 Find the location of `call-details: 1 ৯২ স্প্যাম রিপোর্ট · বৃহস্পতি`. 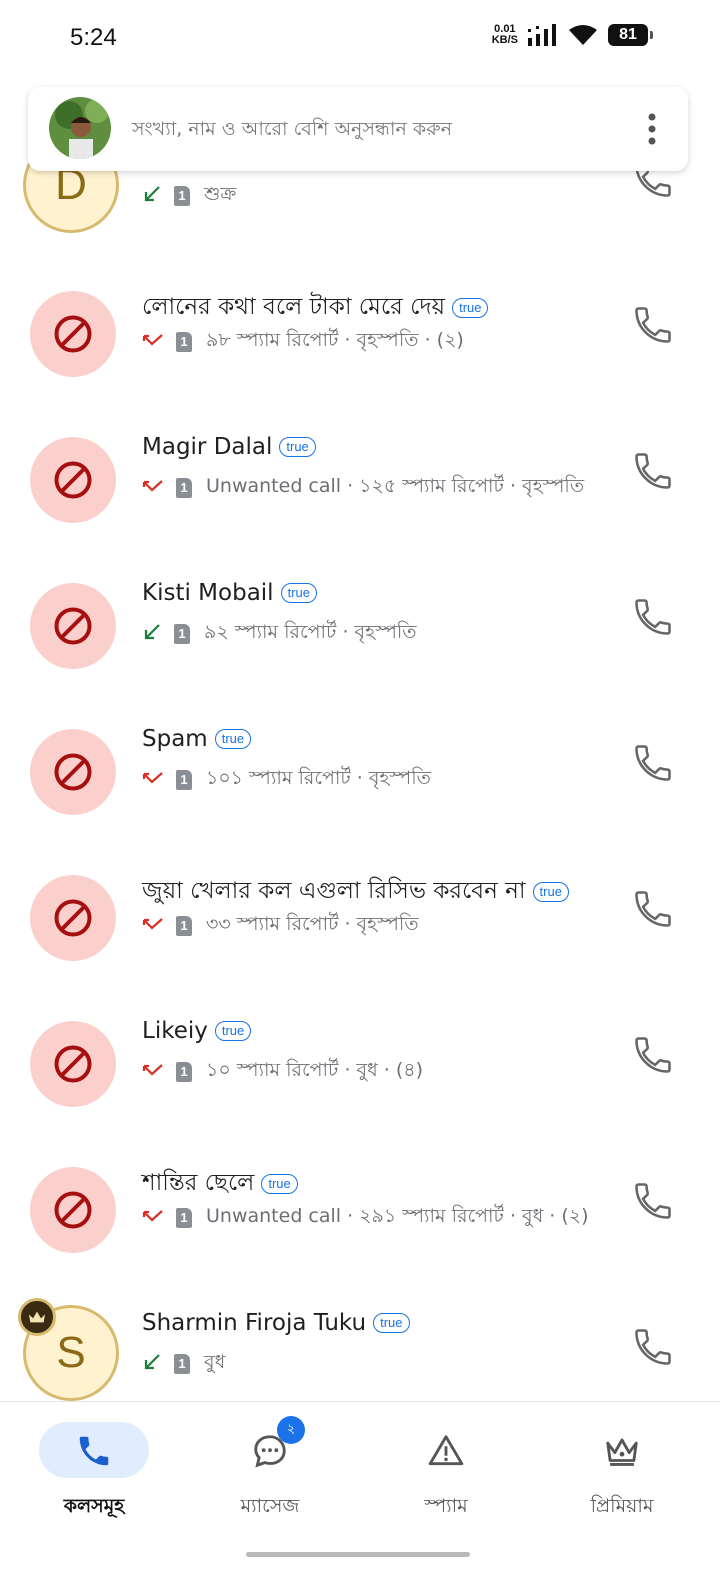

call-details: 1 ৯২ স্প্যাম রিপোর্ট · বৃহস্পতি is located at coordinates (279, 634).